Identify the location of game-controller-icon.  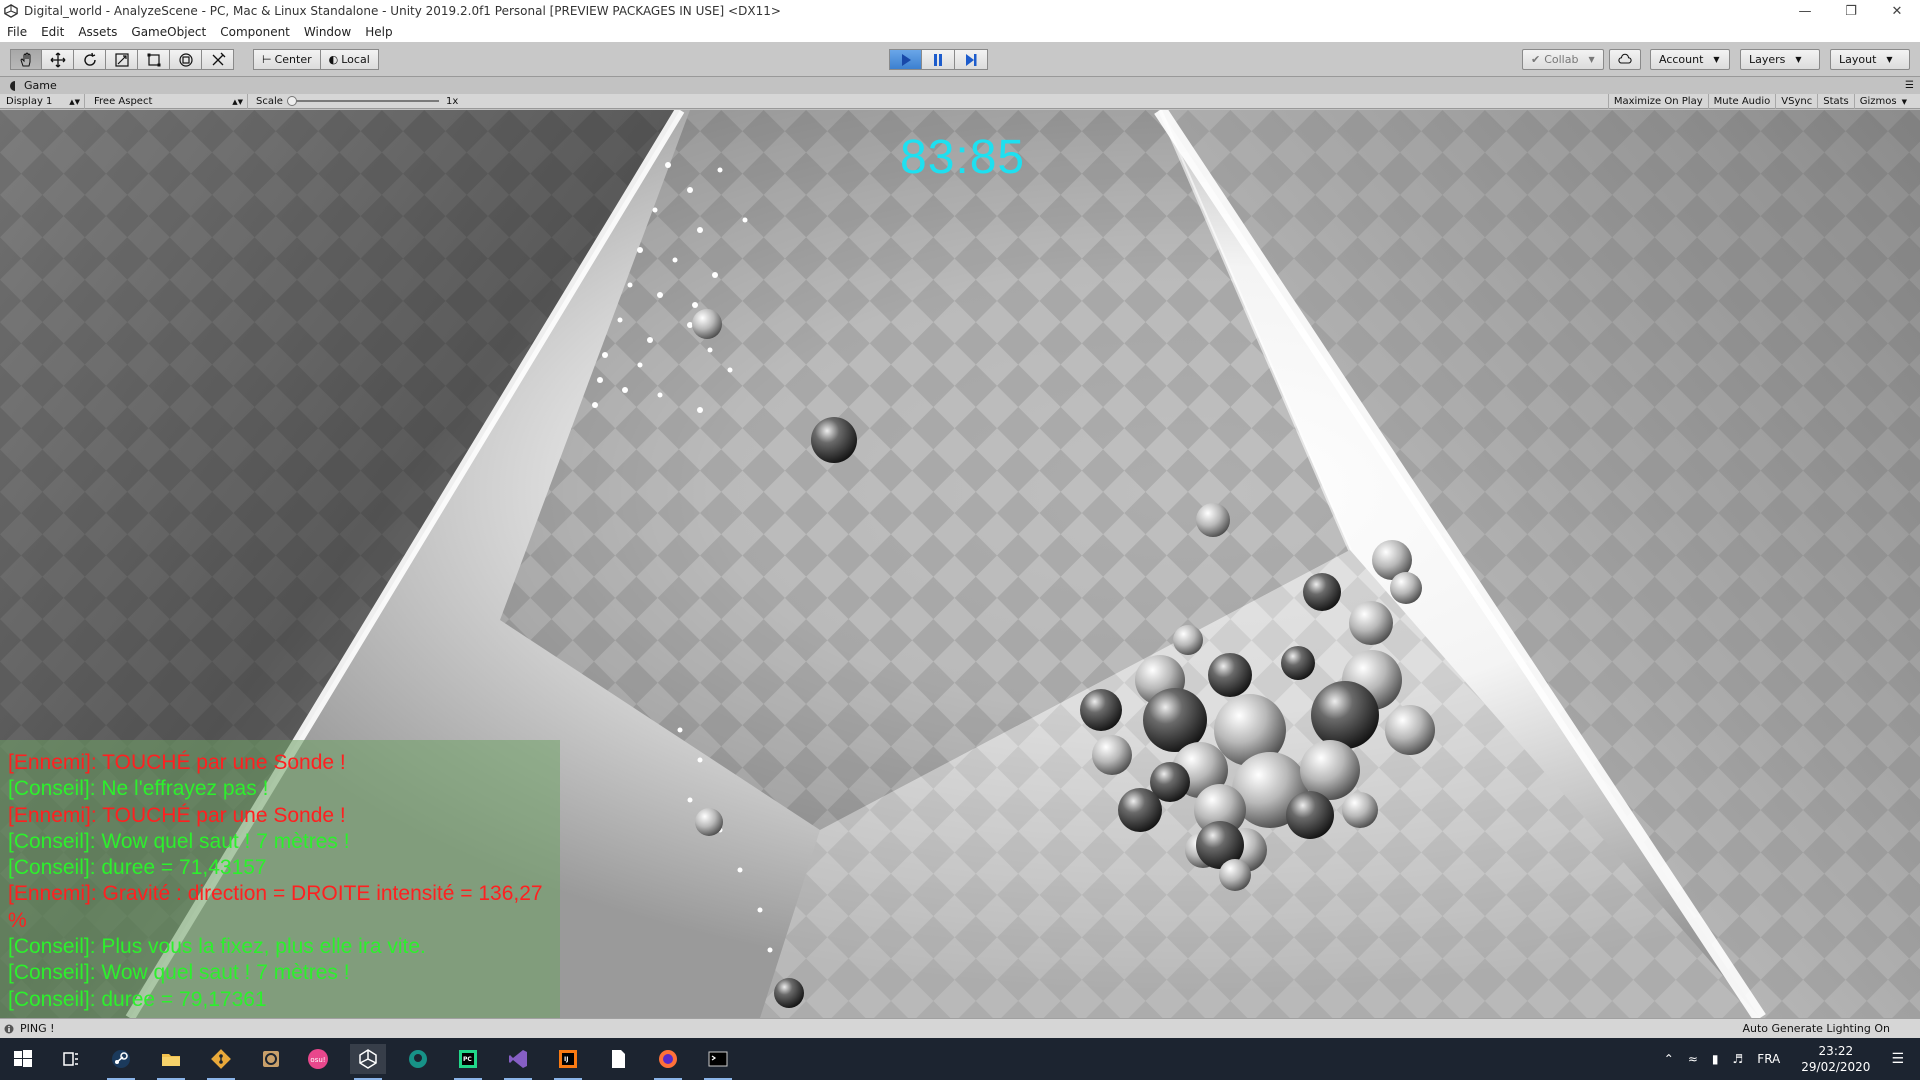
(12, 85).